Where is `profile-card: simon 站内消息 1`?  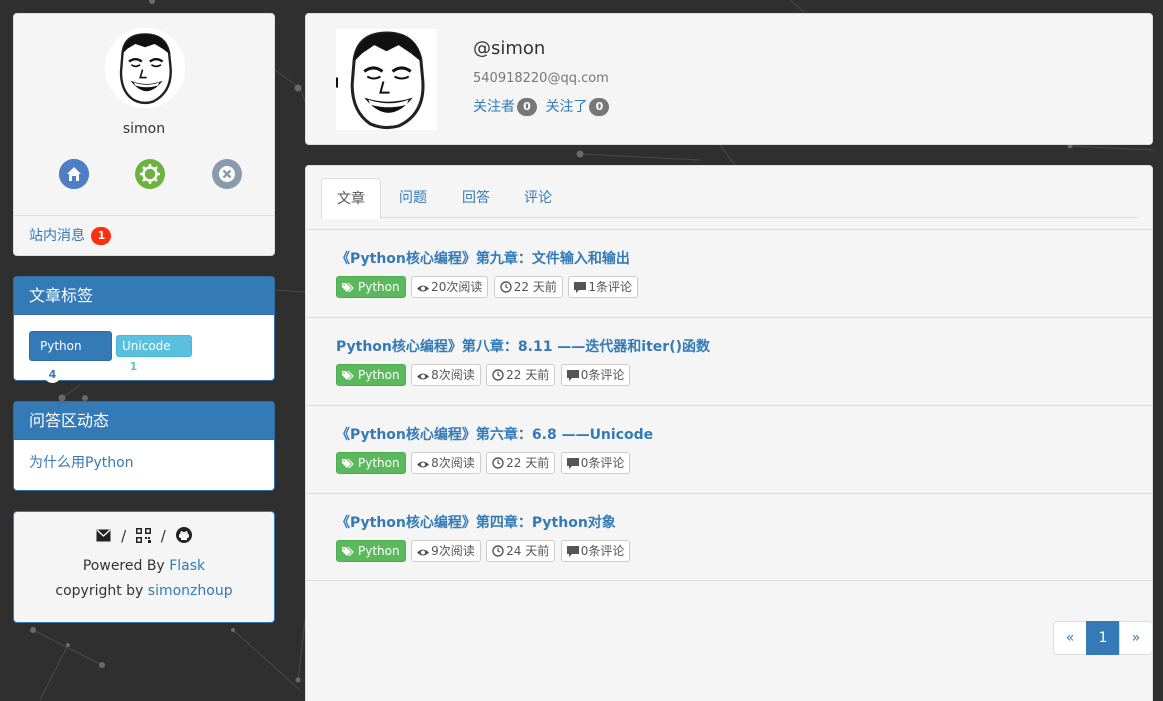 profile-card: simon 站内消息 1 is located at coordinates (144, 134).